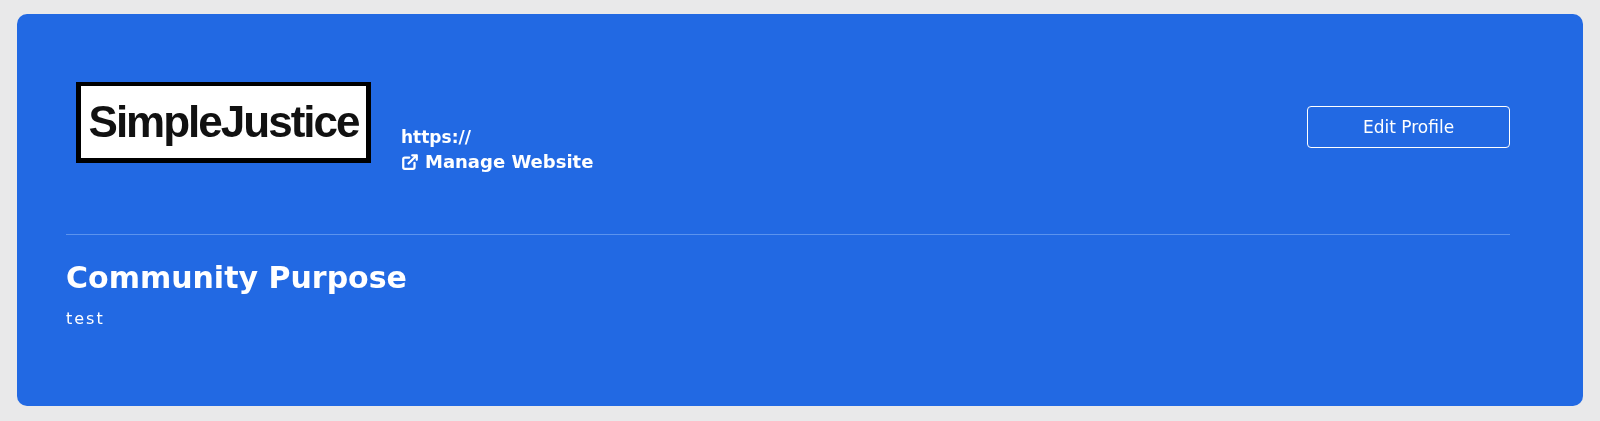 The height and width of the screenshot is (421, 1600). Describe the element at coordinates (86, 318) in the screenshot. I see `purpose-text: test` at that location.